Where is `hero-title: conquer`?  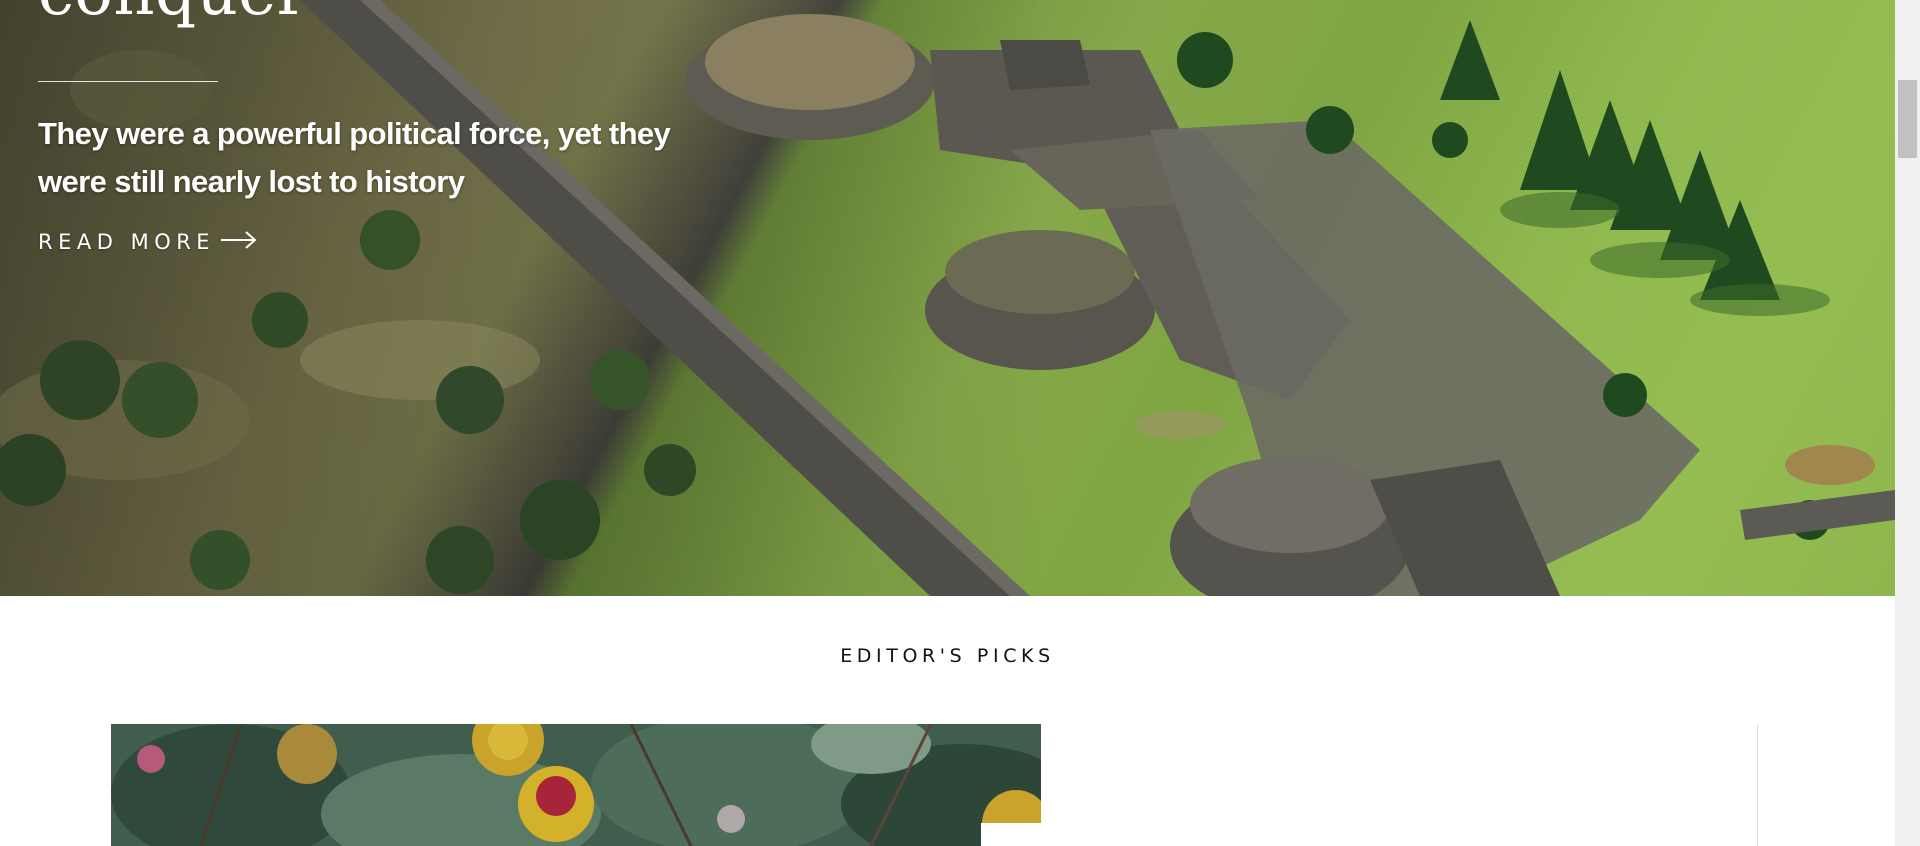
hero-title: conquer is located at coordinates (173, 15).